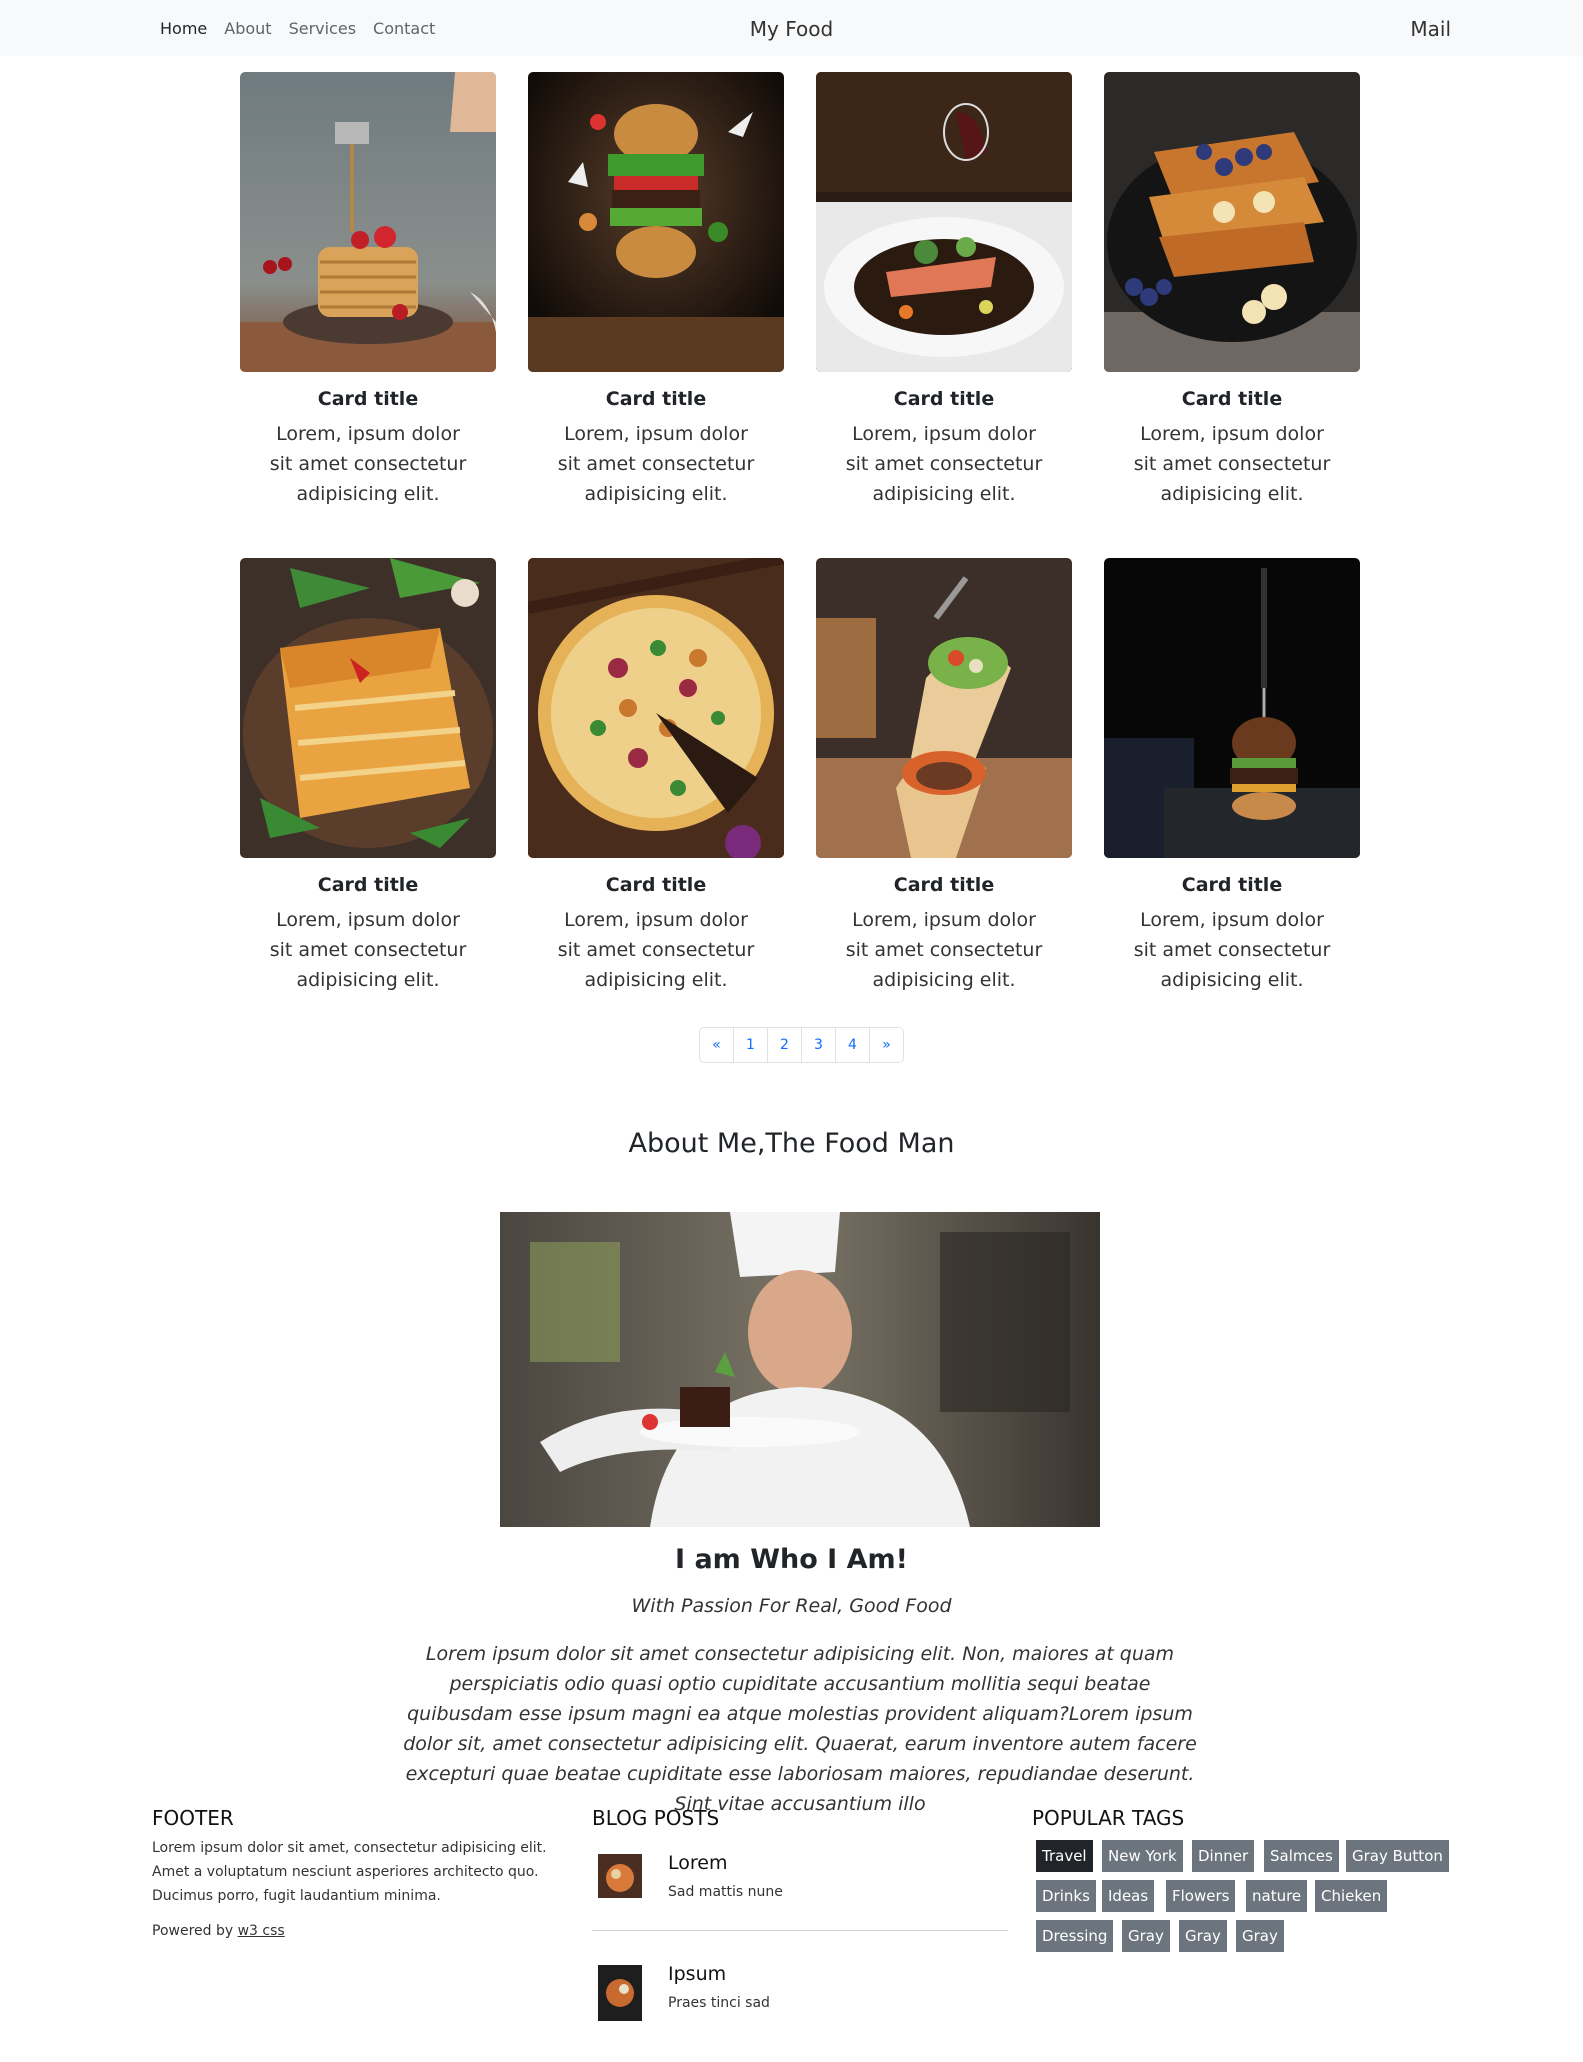  Describe the element at coordinates (719, 2003) in the screenshot. I see `blog-post-subtitle: Praes tinci sad` at that location.